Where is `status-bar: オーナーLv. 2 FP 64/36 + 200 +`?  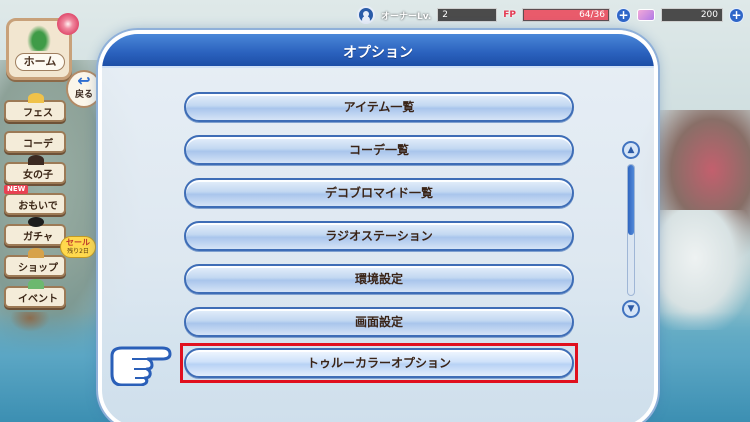 status-bar: オーナーLv. 2 FP 64/36 + 200 + is located at coordinates (550, 15).